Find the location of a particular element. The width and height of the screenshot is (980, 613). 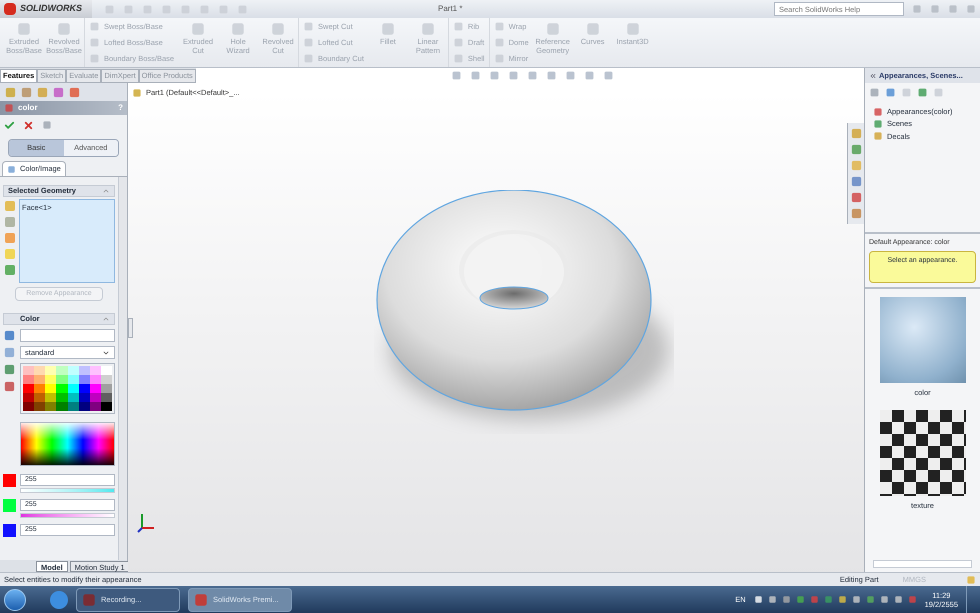

color-spectrum is located at coordinates (67, 444).